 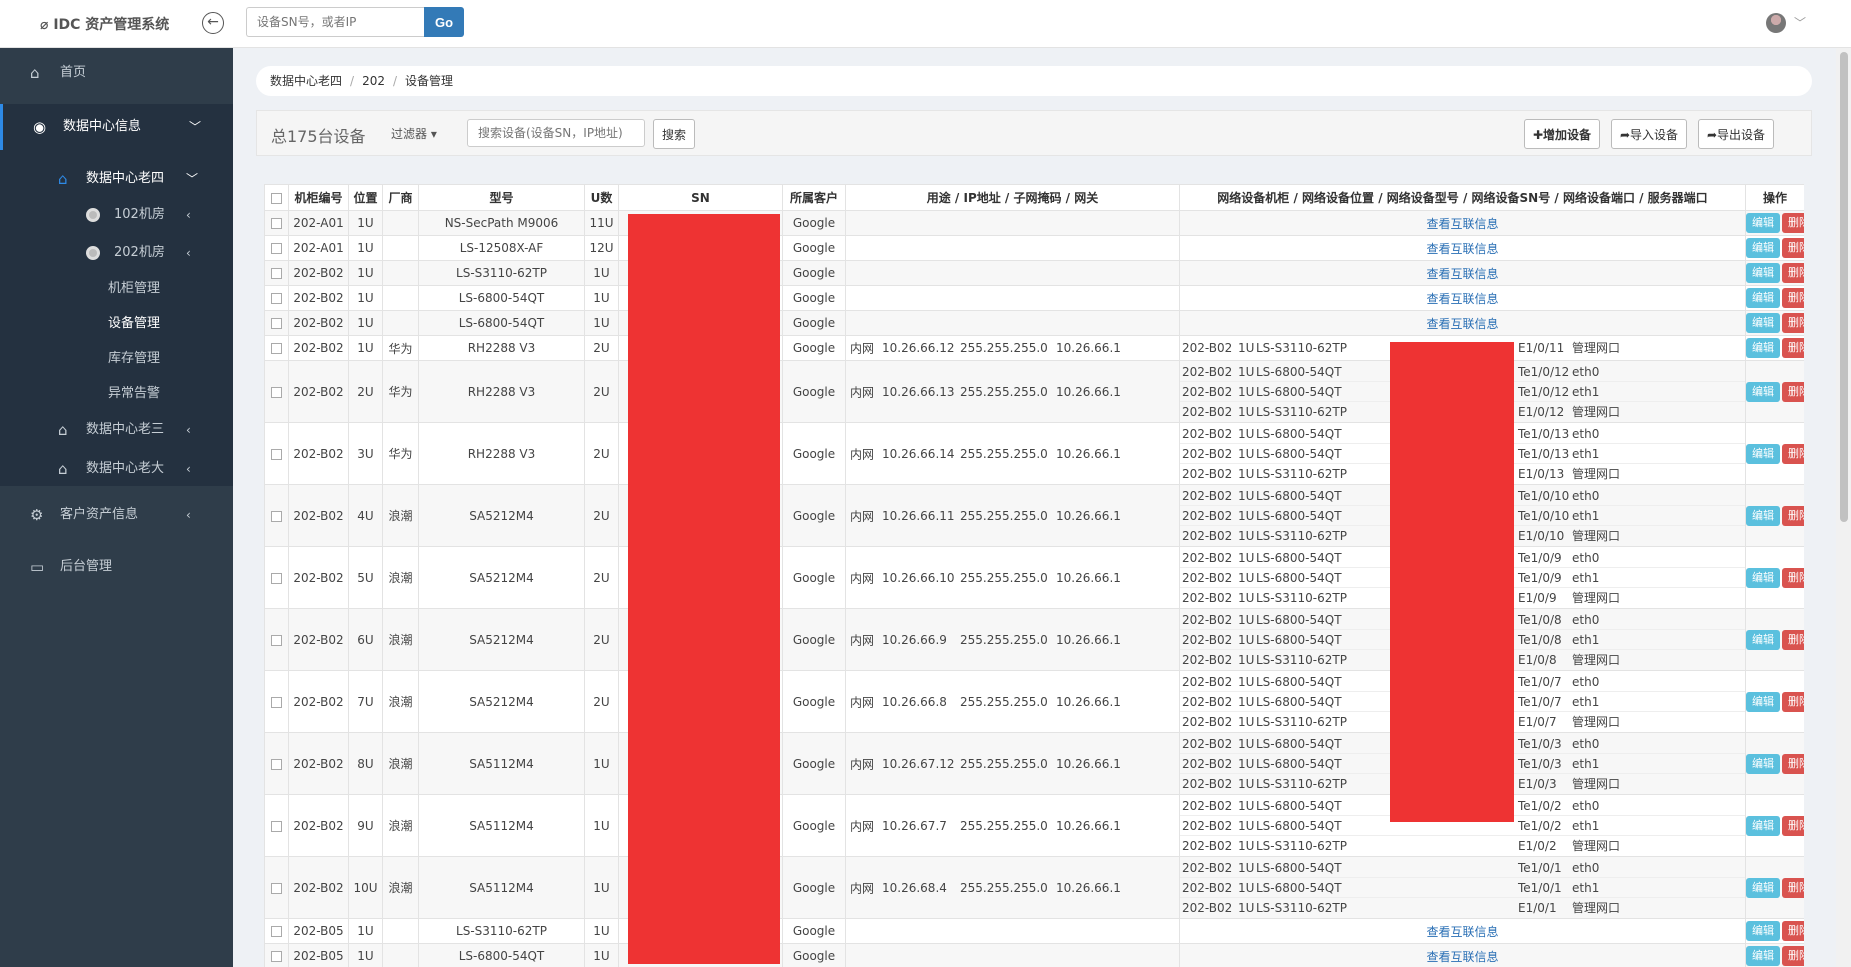 What do you see at coordinates (556, 133) in the screenshot?
I see `device-search-input` at bounding box center [556, 133].